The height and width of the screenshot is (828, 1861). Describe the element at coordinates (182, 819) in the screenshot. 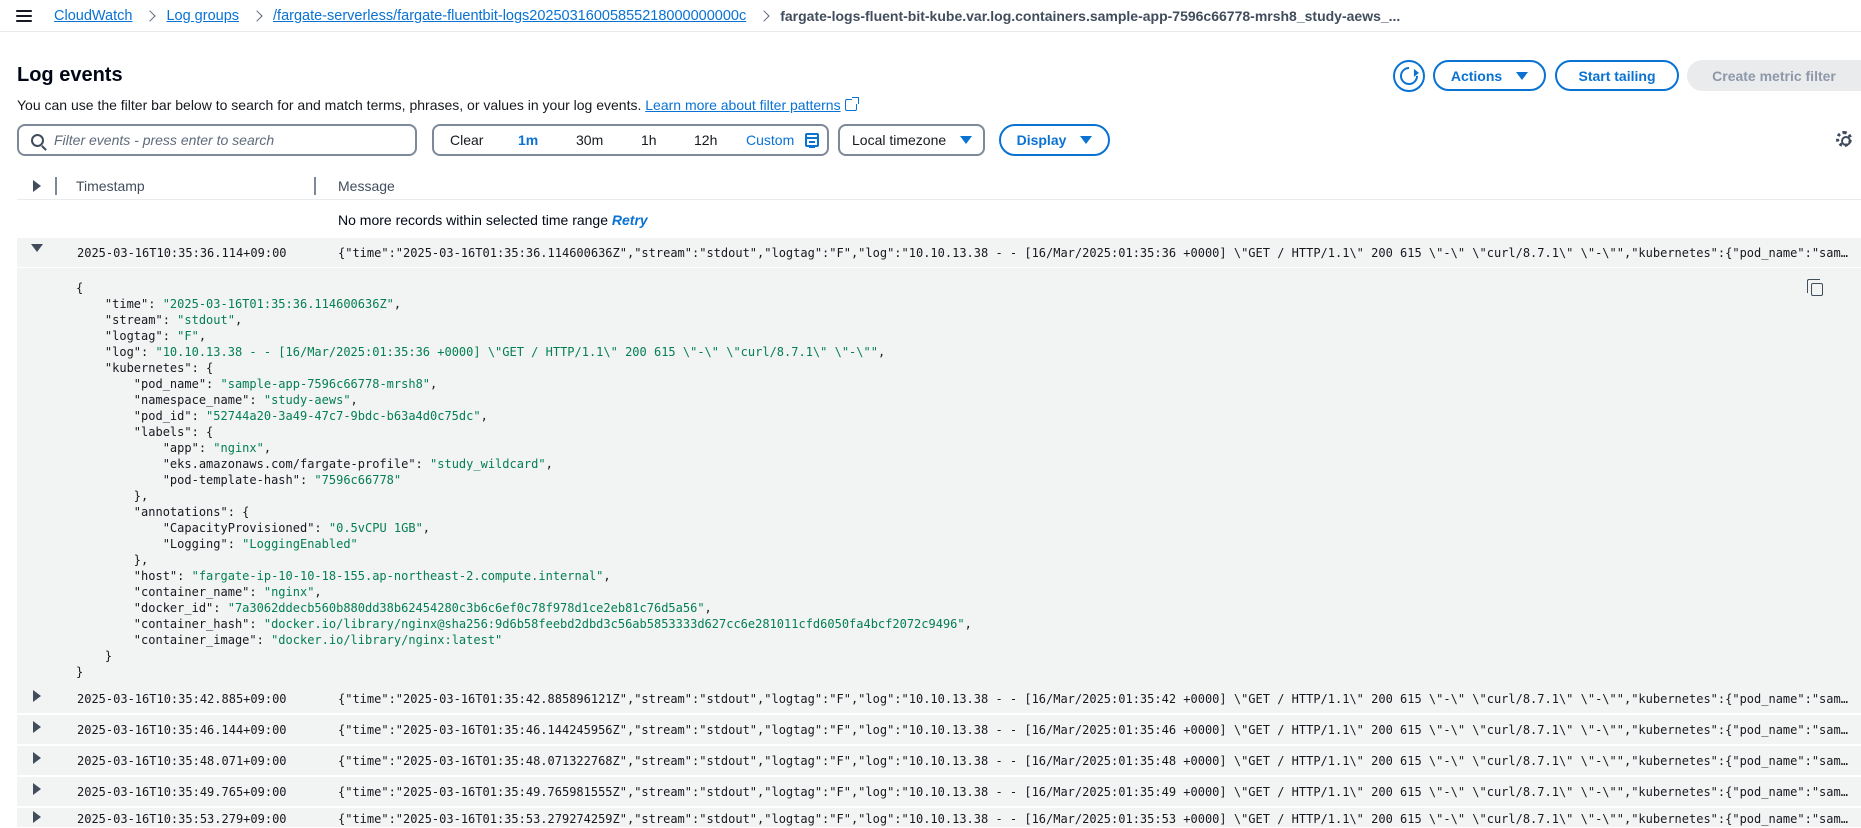

I see `row-timestamp: 2025-03-16T10:35:53.279+09:00` at that location.